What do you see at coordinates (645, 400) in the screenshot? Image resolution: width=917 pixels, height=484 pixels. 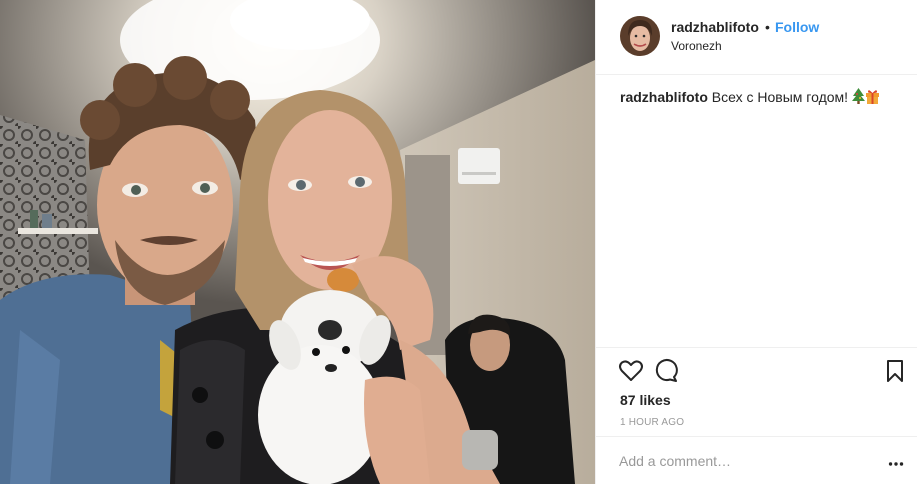 I see `likes-count: 87 likes` at bounding box center [645, 400].